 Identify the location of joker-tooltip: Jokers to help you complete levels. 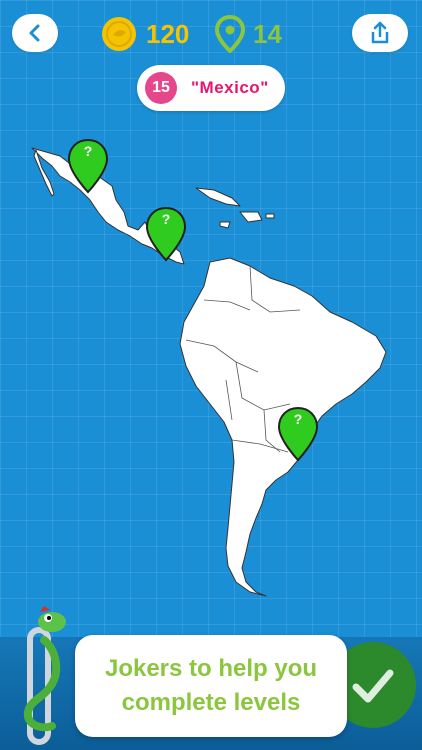
(211, 686).